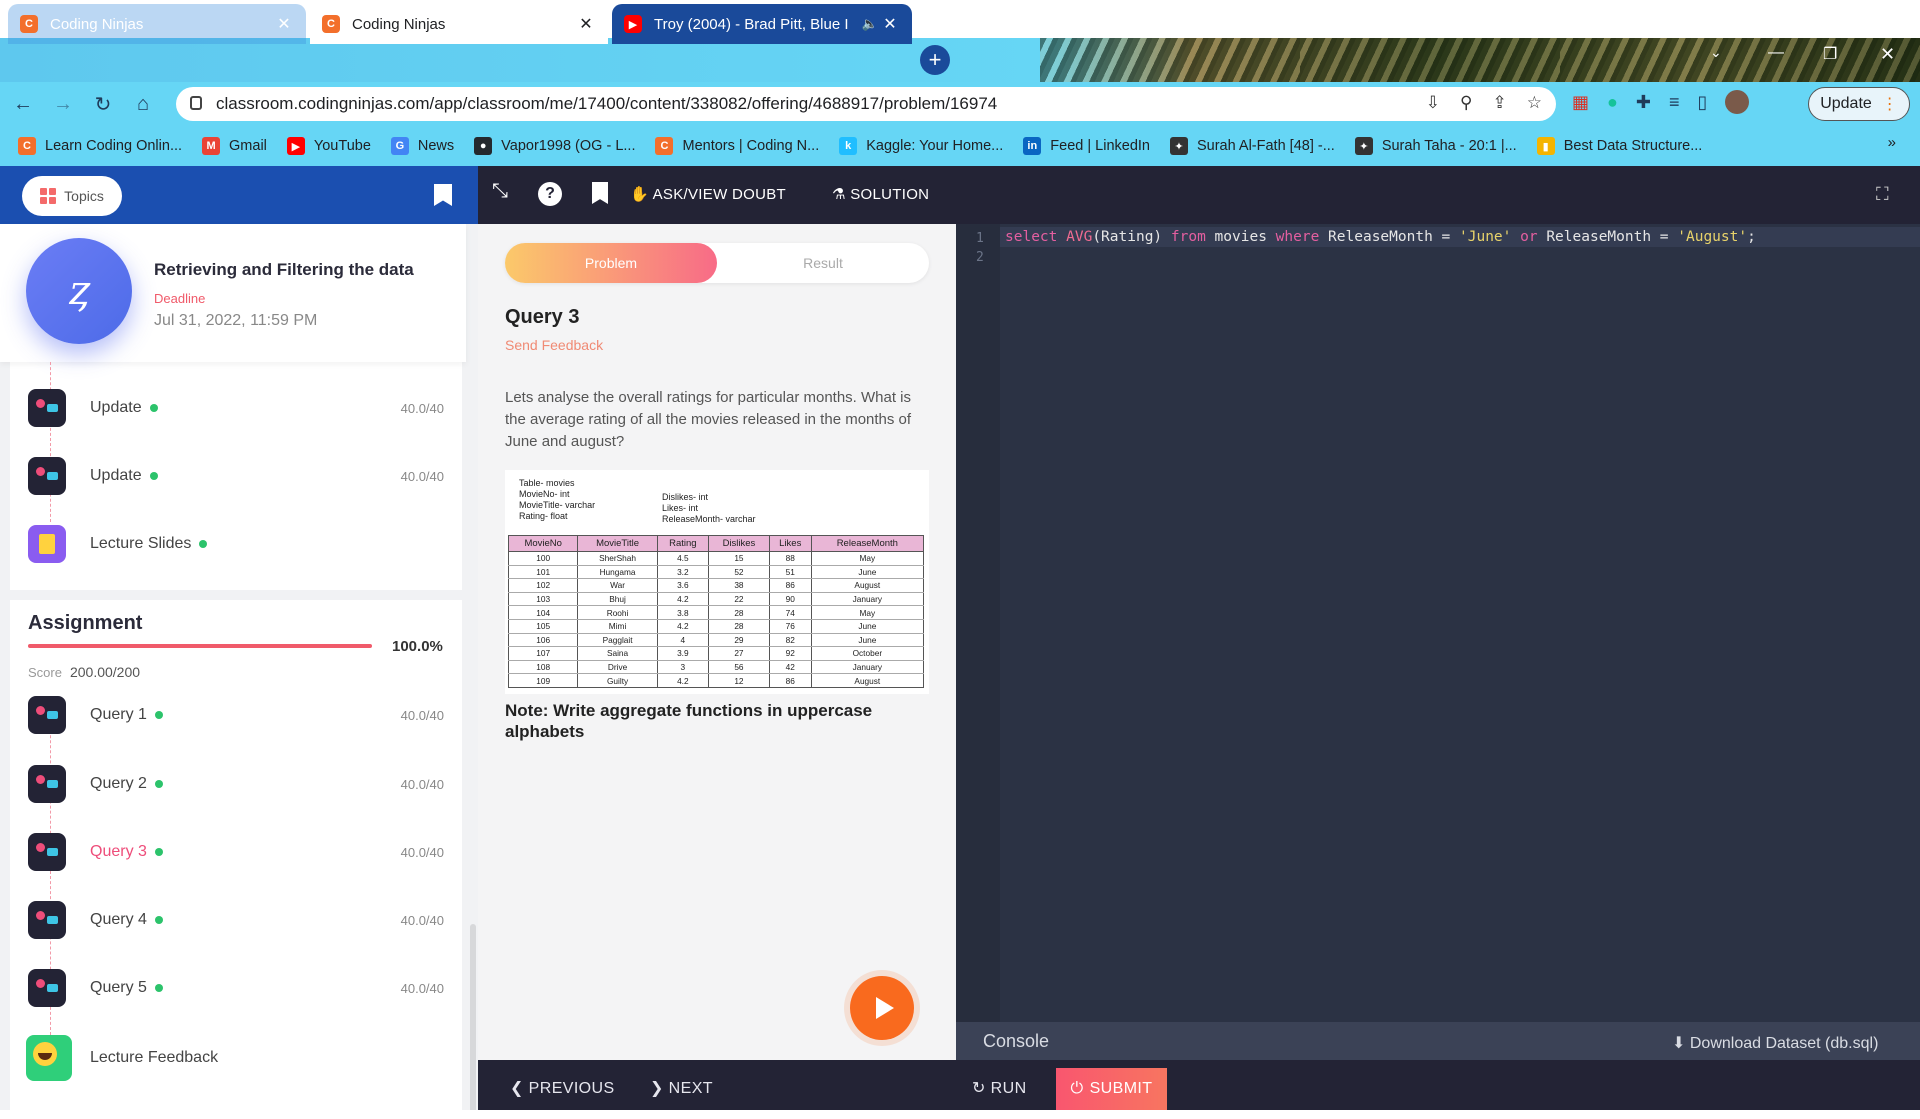 This screenshot has width=1920, height=1119. What do you see at coordinates (617, 653) in the screenshot?
I see `table-cell: Saina` at bounding box center [617, 653].